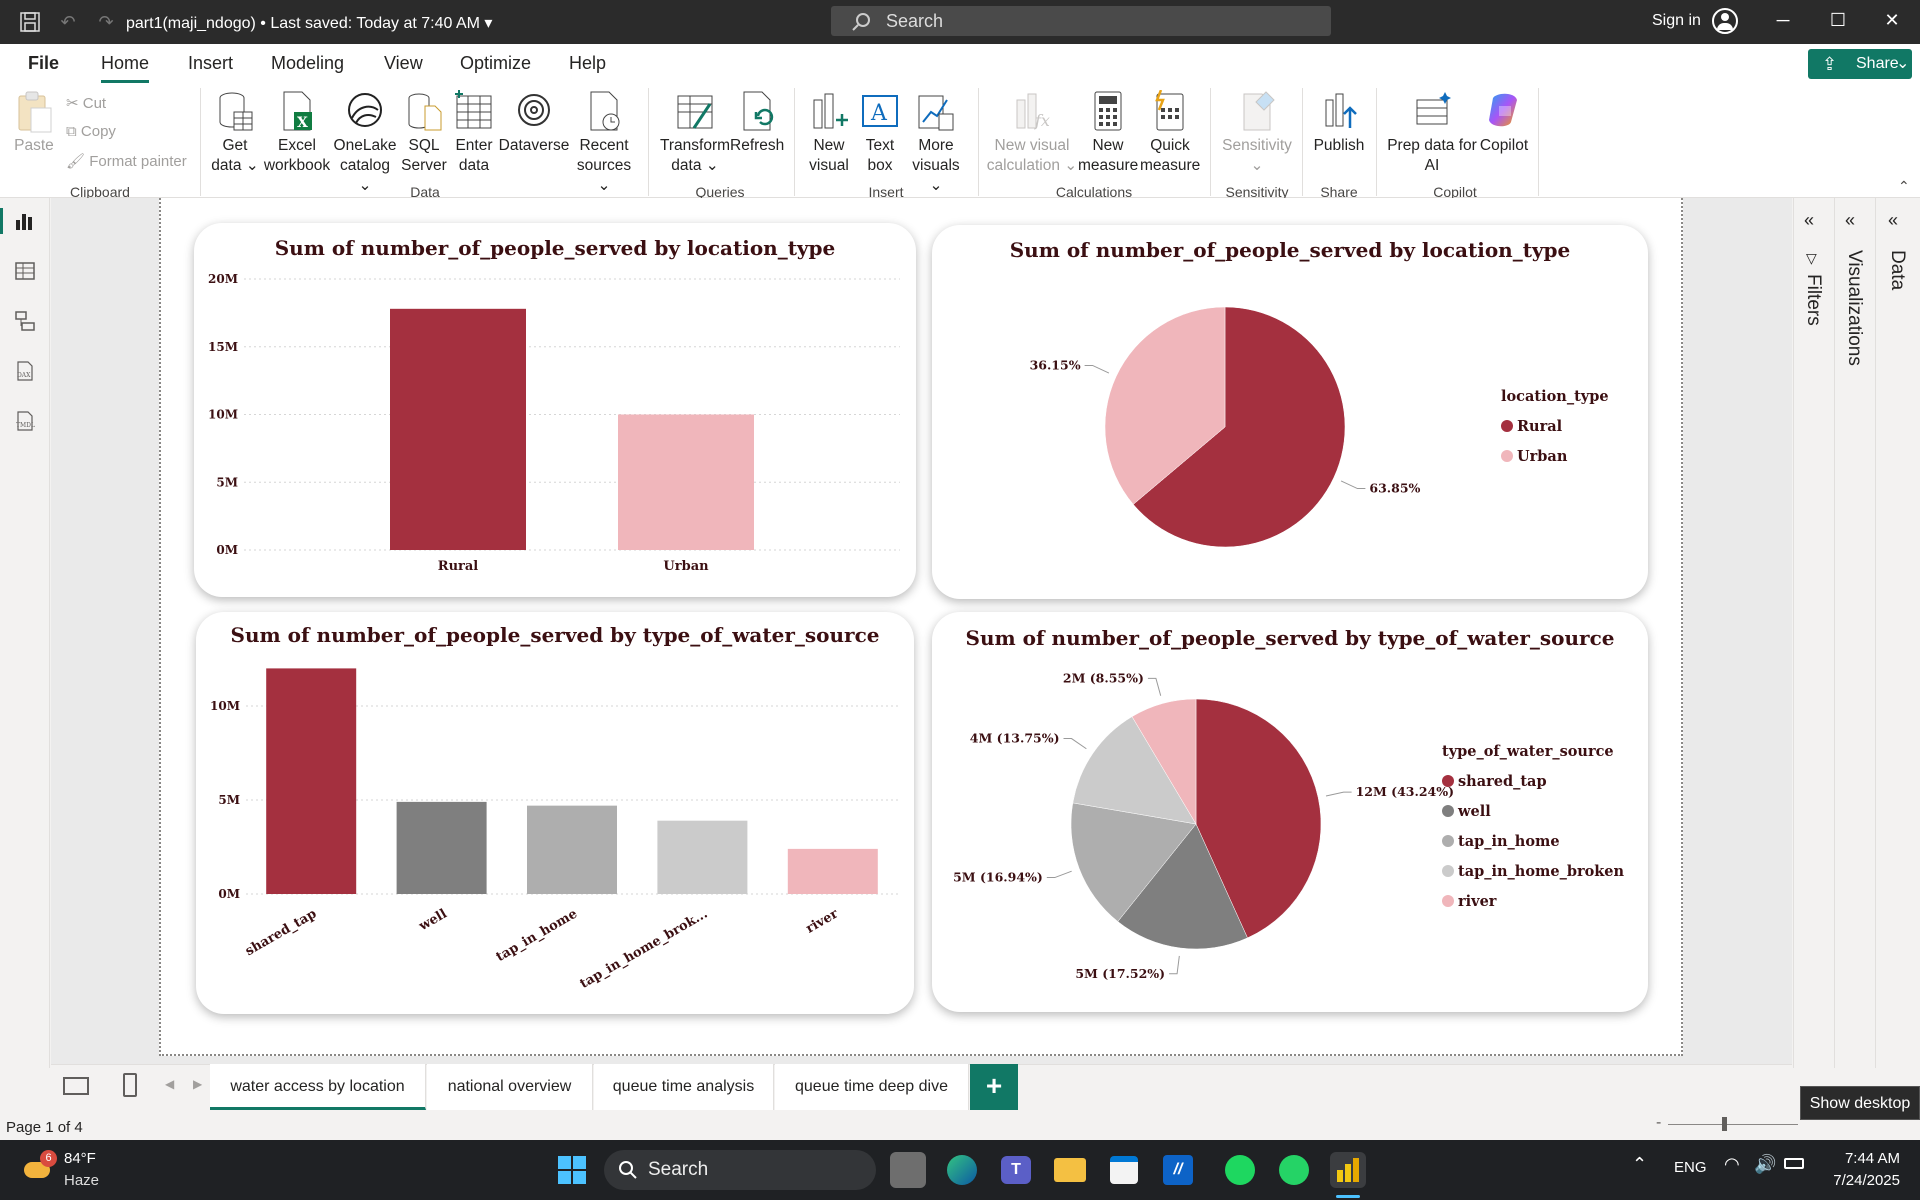  I want to click on visualizations-pane: « Visualizations, so click(1854, 633).